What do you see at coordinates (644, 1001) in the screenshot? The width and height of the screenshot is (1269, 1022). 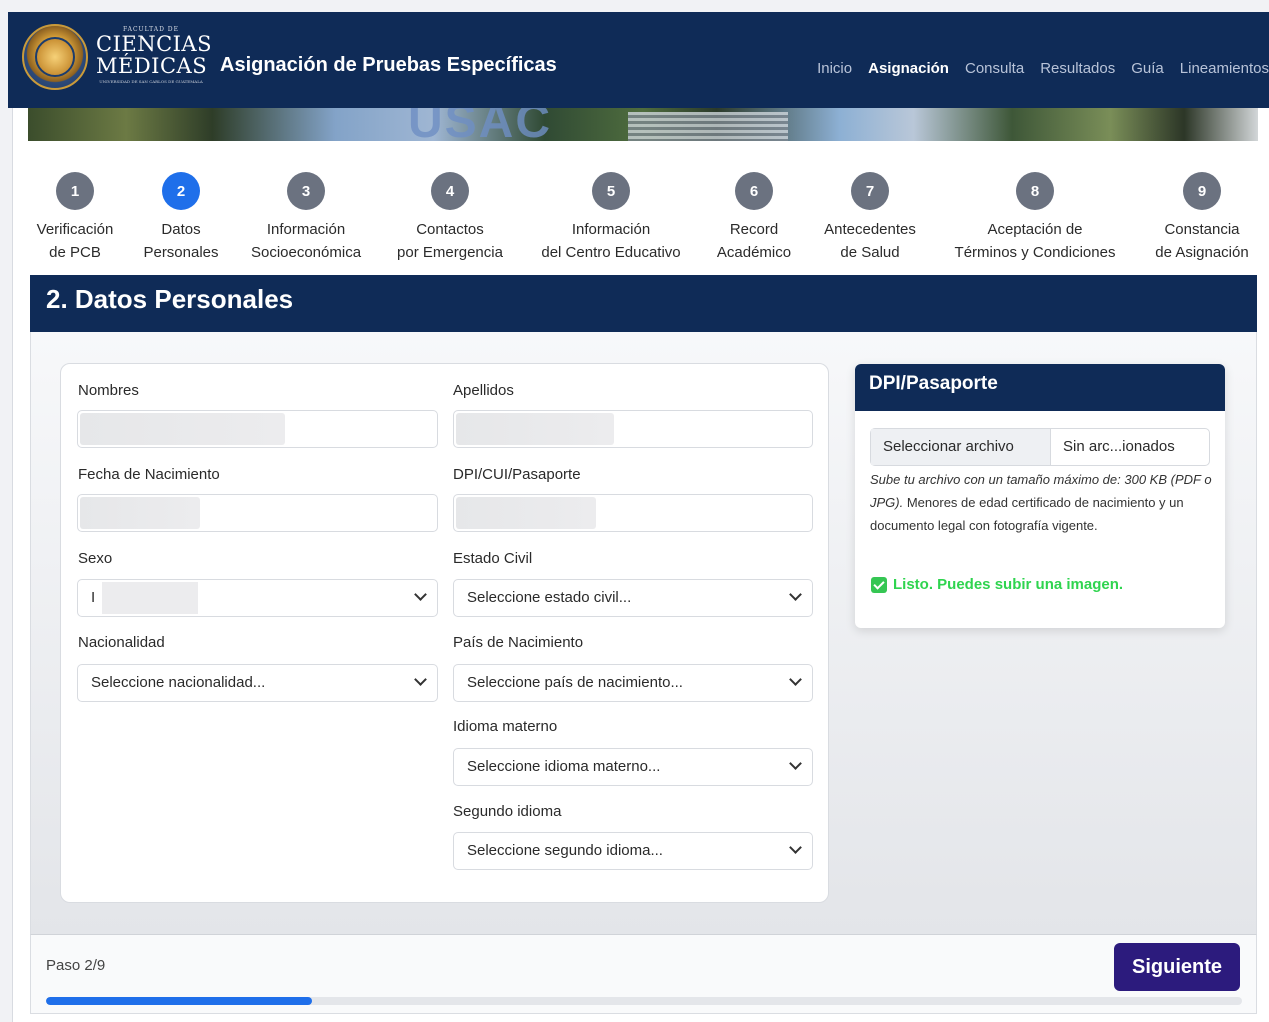 I see `progress-bar` at bounding box center [644, 1001].